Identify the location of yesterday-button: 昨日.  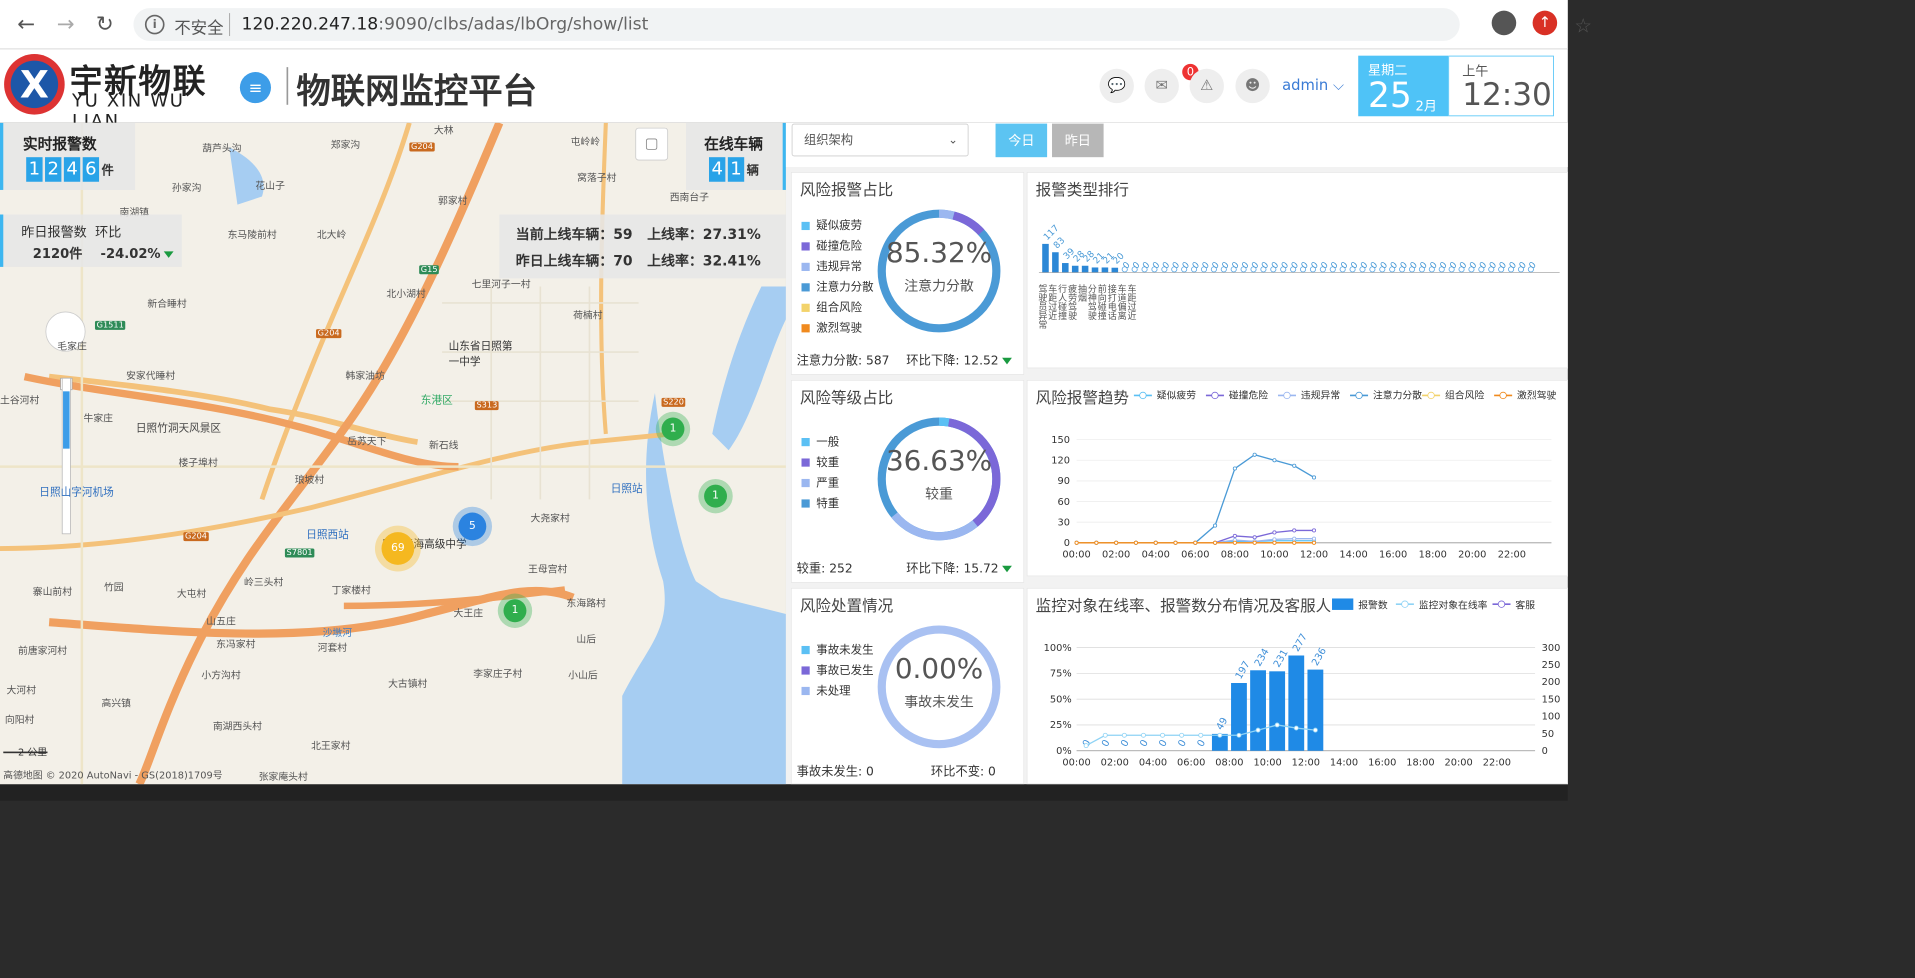
(1078, 140).